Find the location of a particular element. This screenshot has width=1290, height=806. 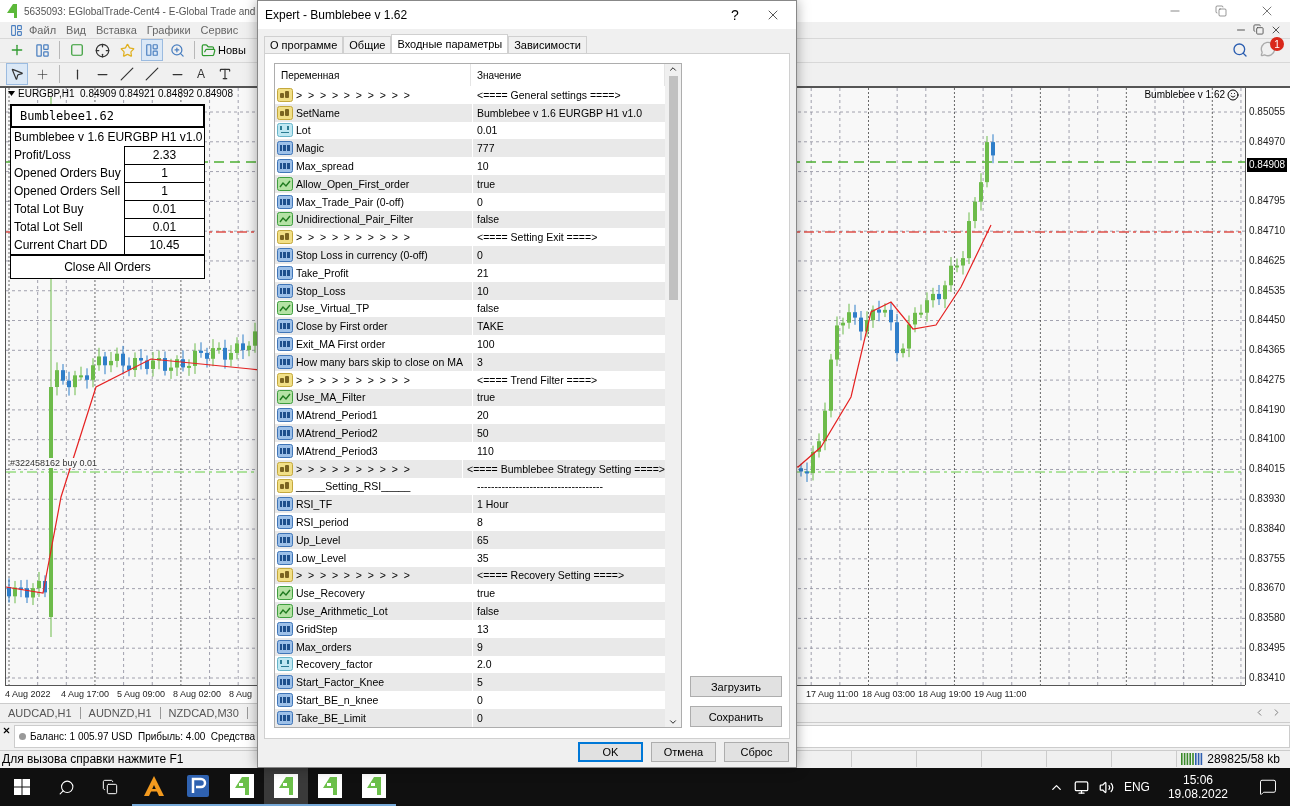

parameter-name: RSI_period is located at coordinates (322, 522).